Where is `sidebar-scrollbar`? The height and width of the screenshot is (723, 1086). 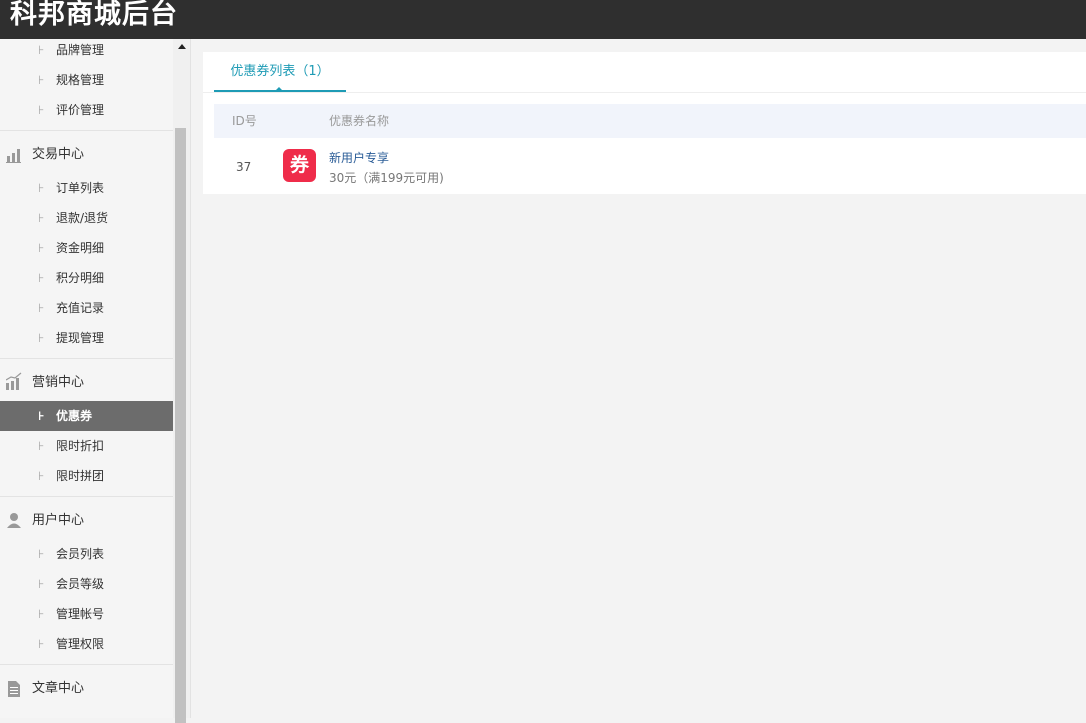
sidebar-scrollbar is located at coordinates (182, 381).